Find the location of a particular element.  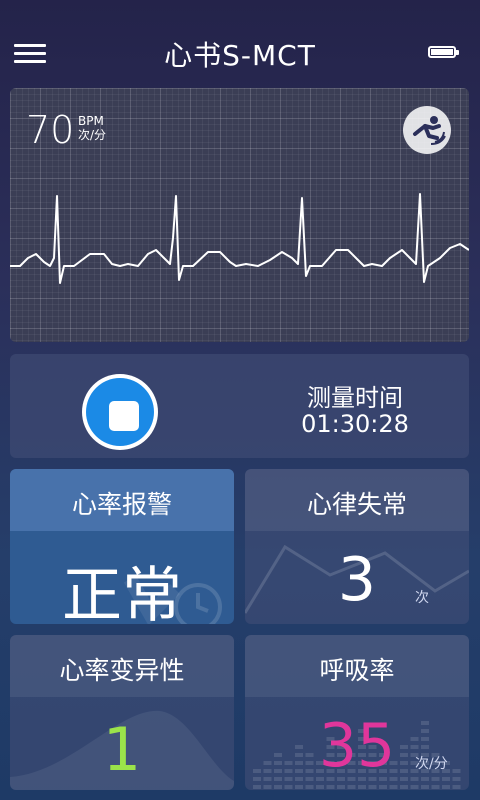

app-title: 心书S-MCT is located at coordinates (240, 55).